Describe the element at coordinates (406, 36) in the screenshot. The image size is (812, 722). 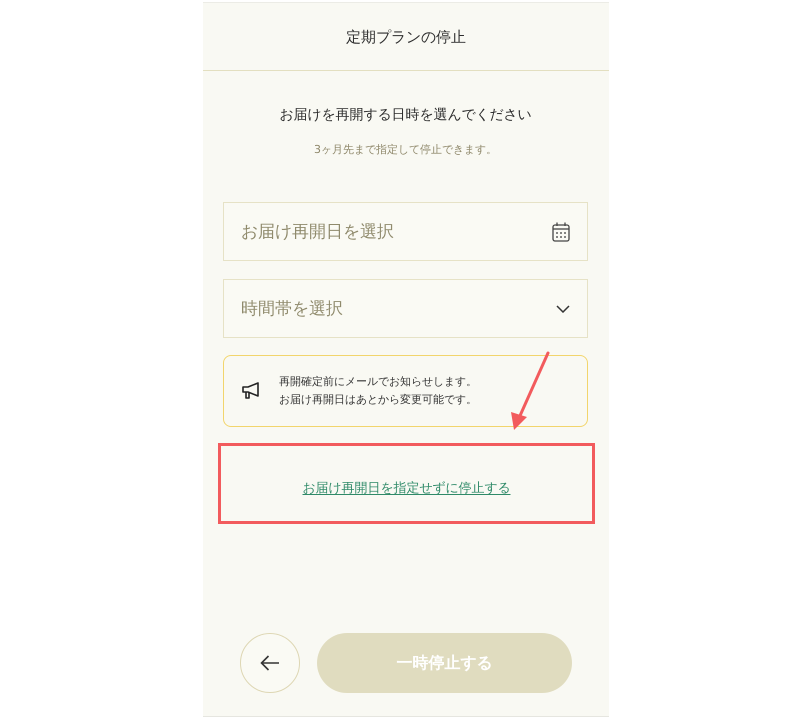
I see `page-title: 定期プランの停止` at that location.